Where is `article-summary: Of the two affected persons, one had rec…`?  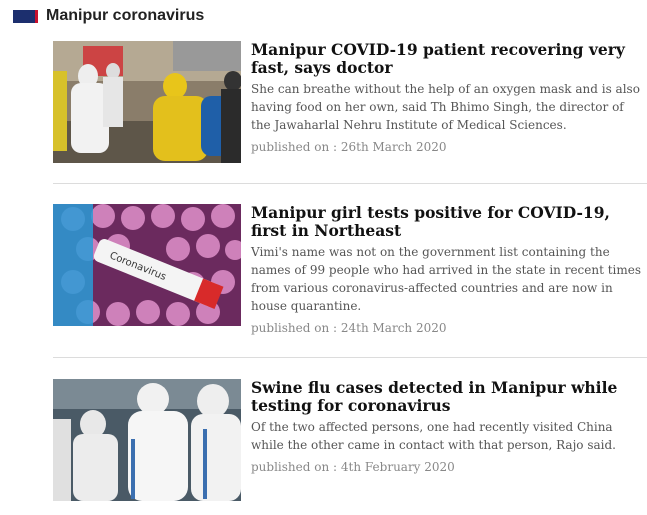
article-summary: Of the two affected persons, one had rec… is located at coordinates (433, 436).